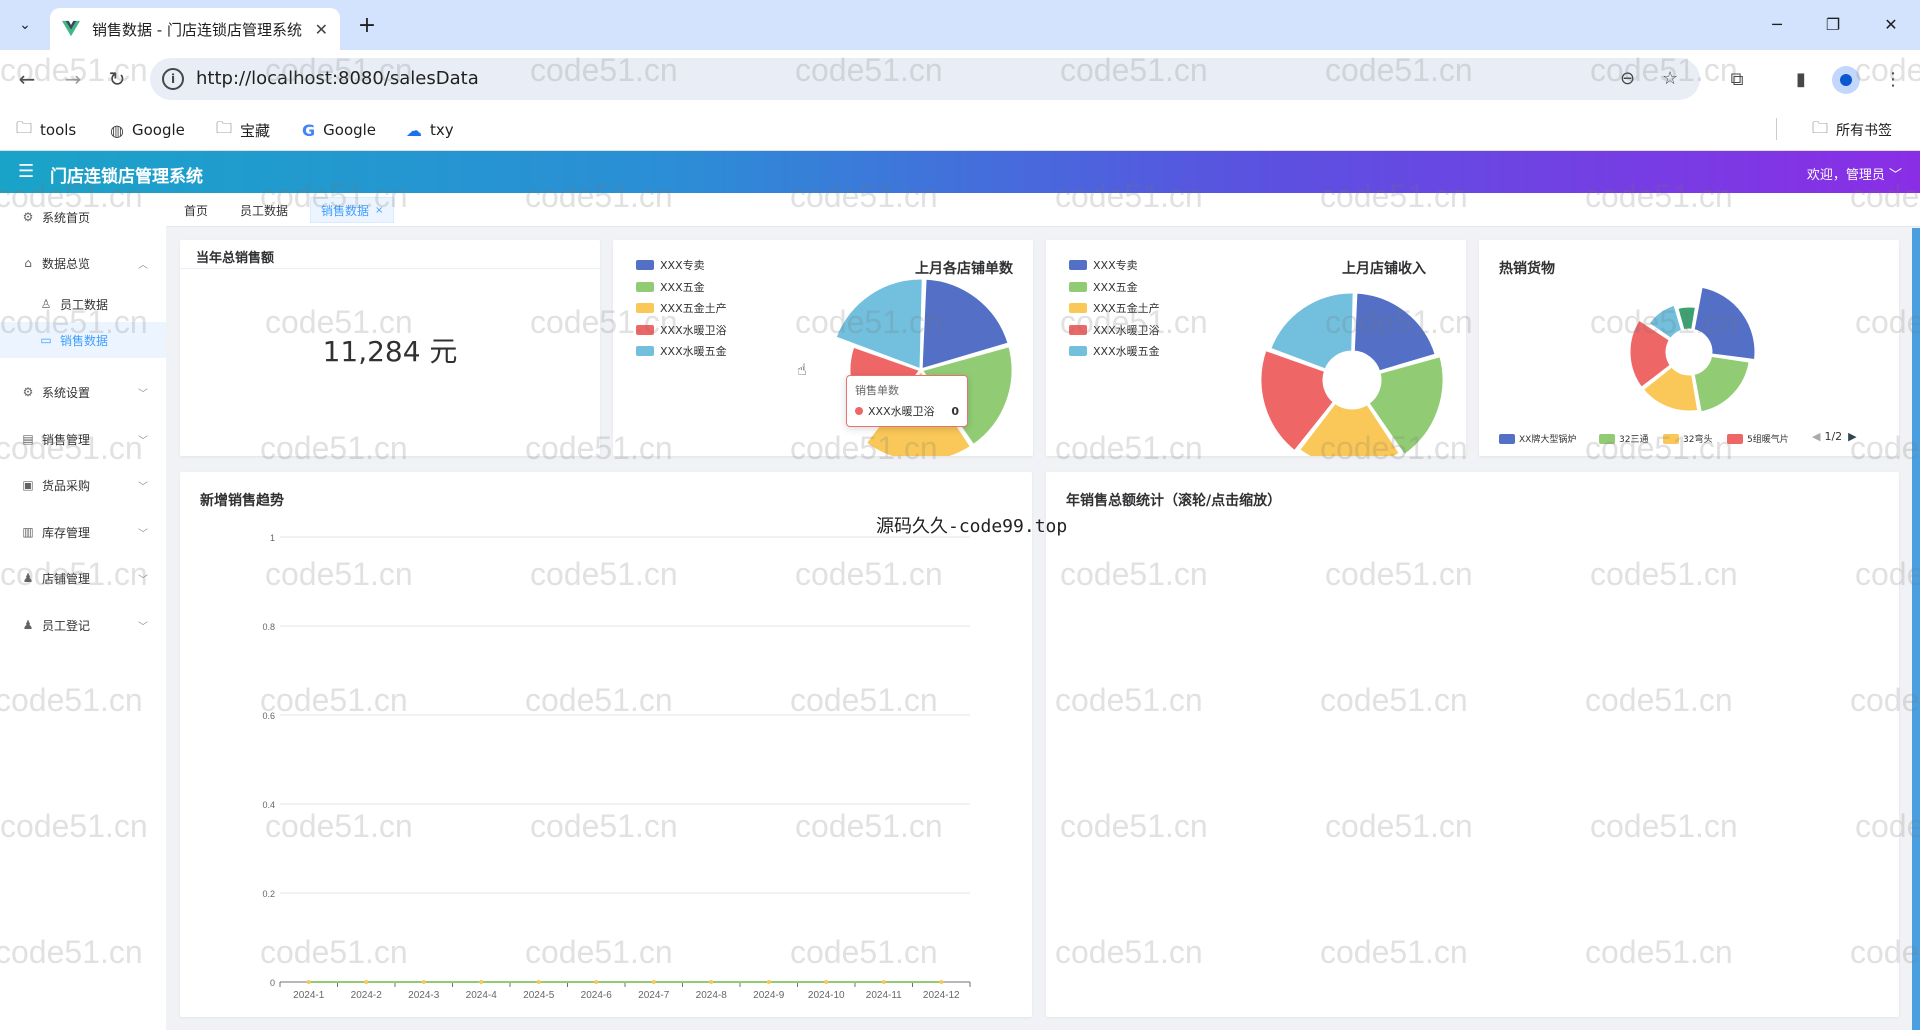  I want to click on sidebar-item-home: ⚙ 系统首页, so click(83, 217).